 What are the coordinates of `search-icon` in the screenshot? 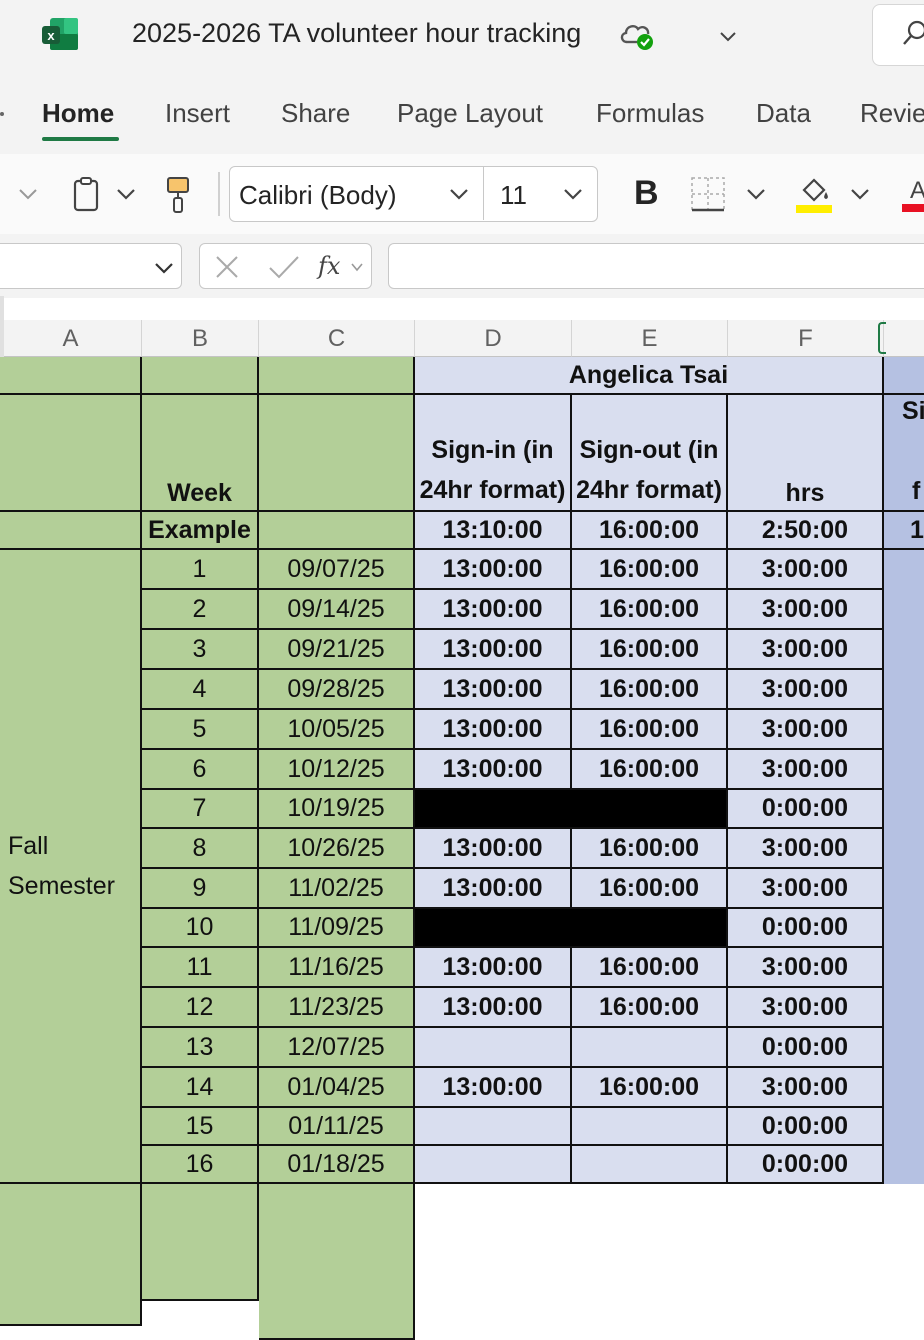 It's located at (913, 33).